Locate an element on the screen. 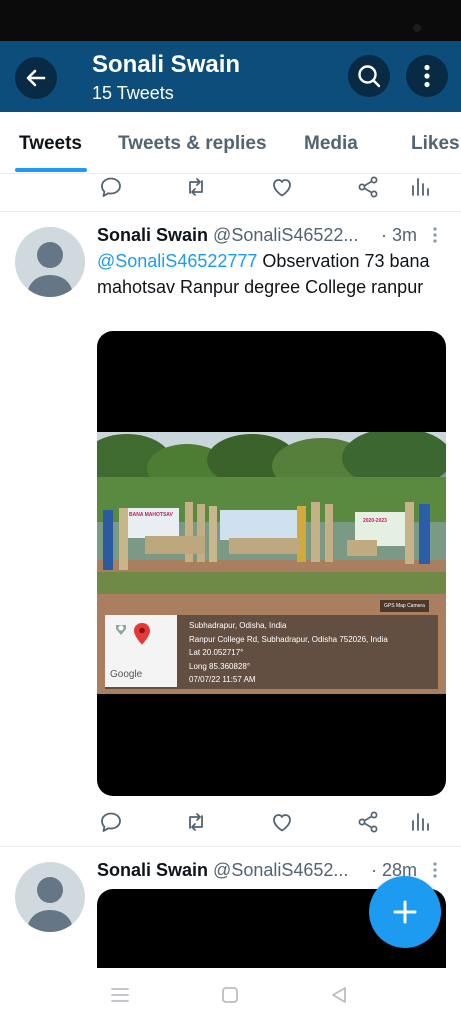 The image size is (461, 1024). plus-icon is located at coordinates (405, 912).